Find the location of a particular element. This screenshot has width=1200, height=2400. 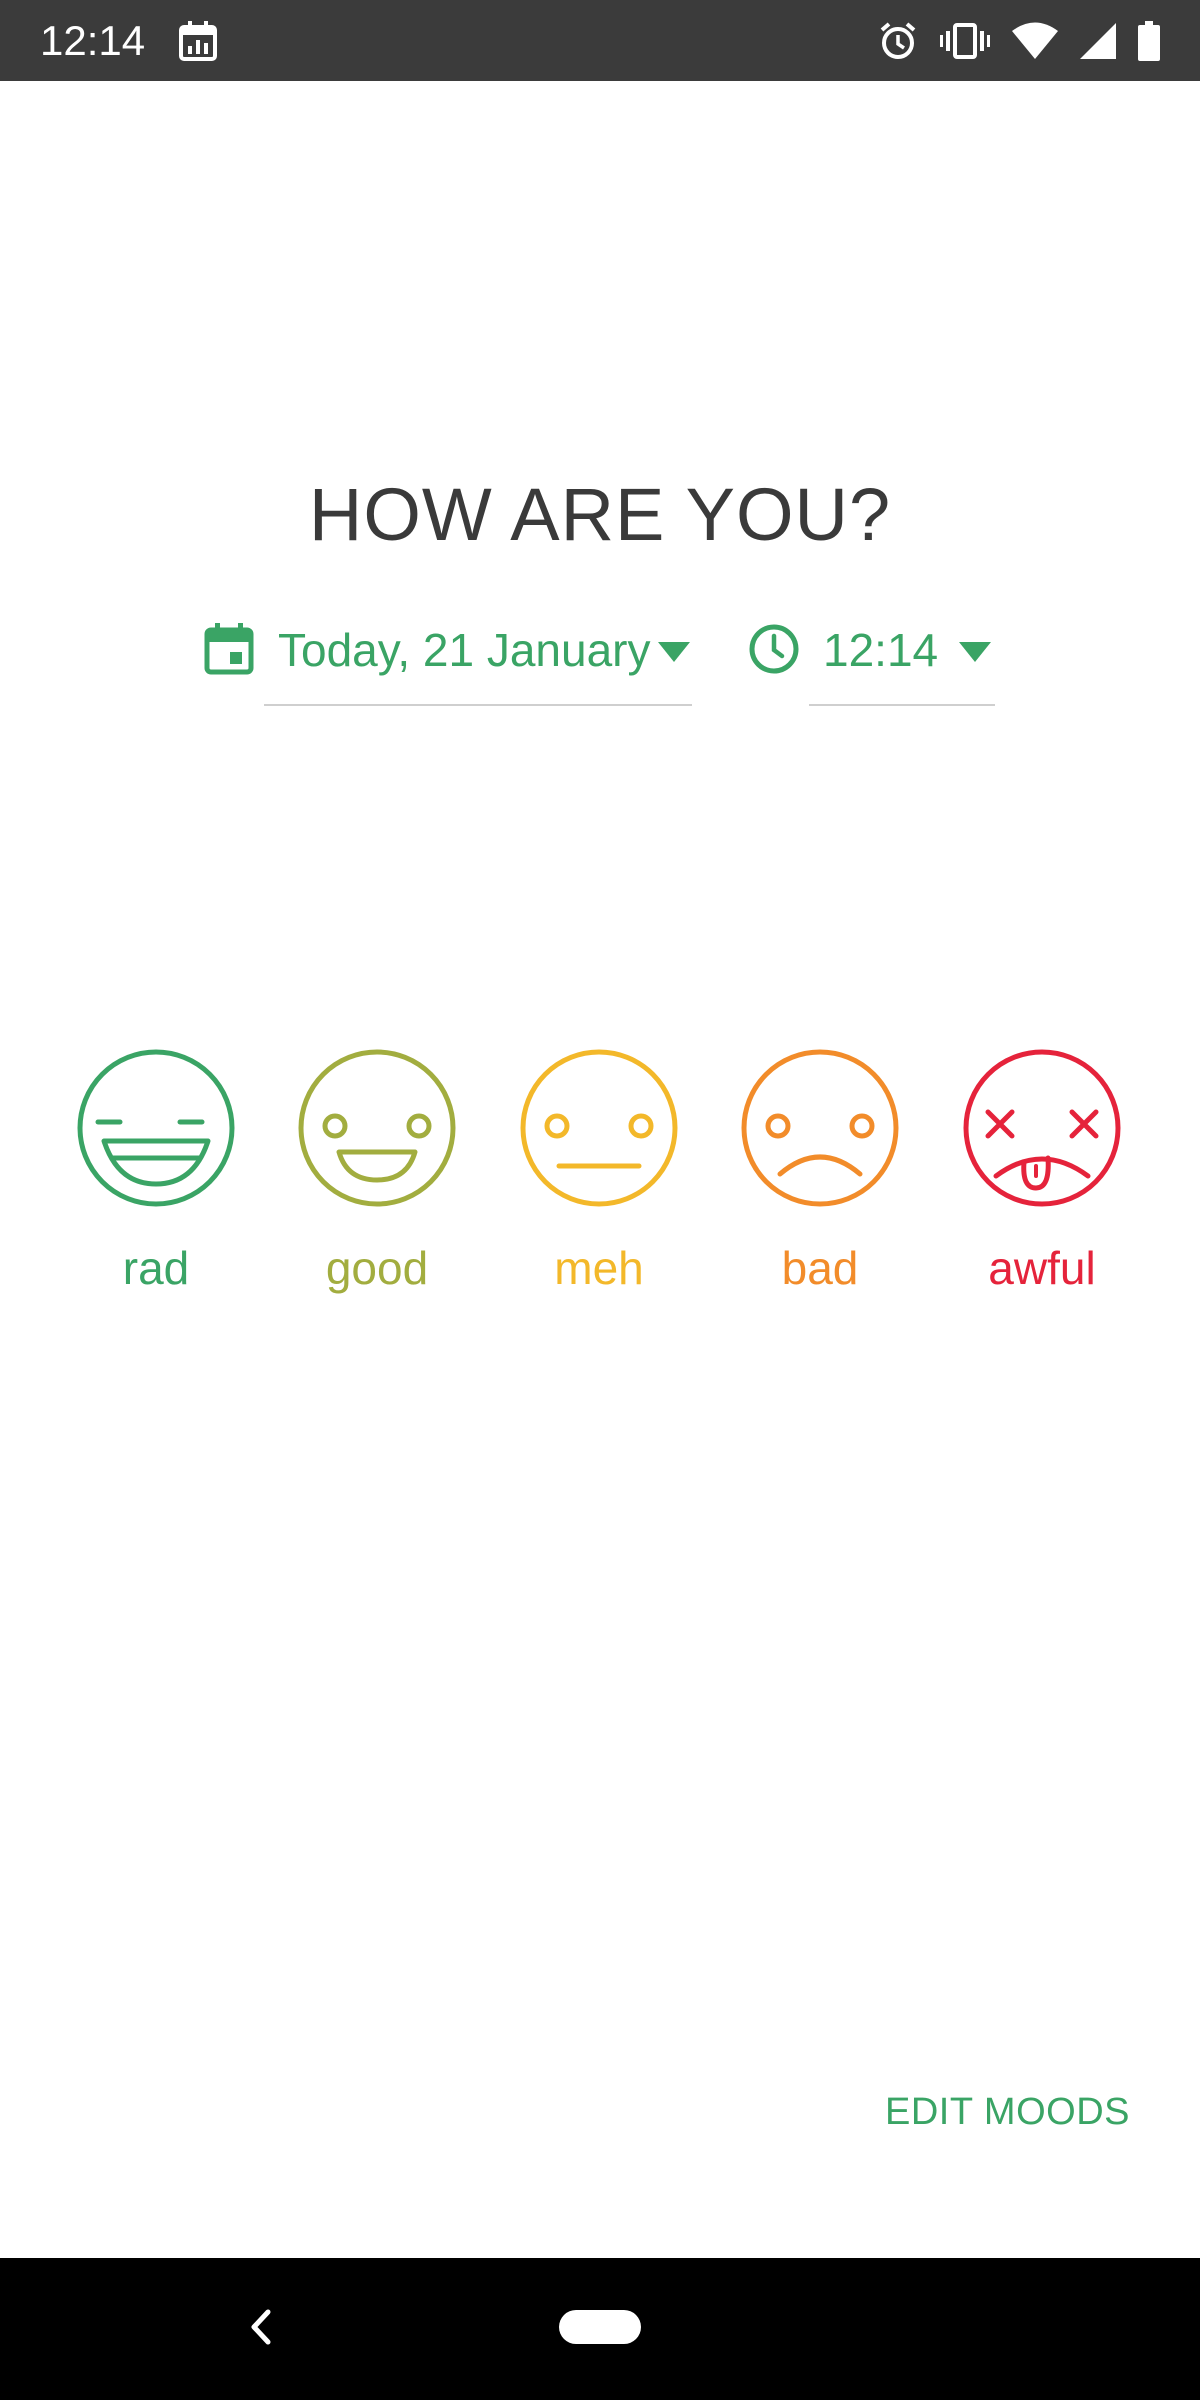

page-title: HOW ARE YOU? is located at coordinates (600, 514).